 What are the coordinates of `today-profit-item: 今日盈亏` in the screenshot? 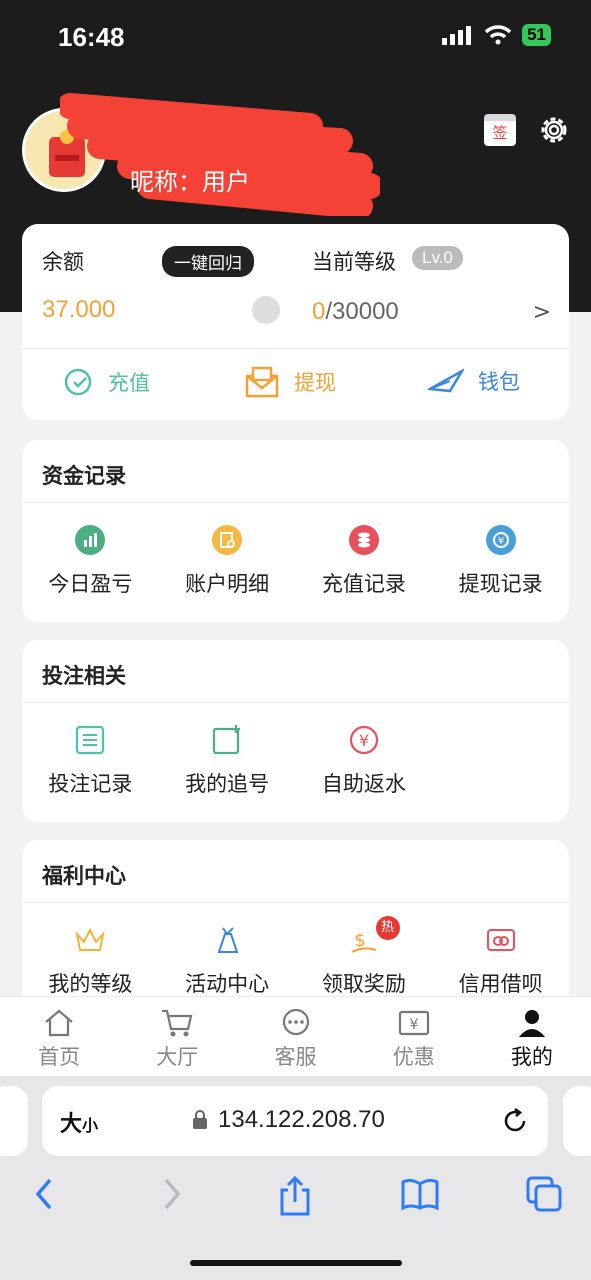 It's located at (90, 561).